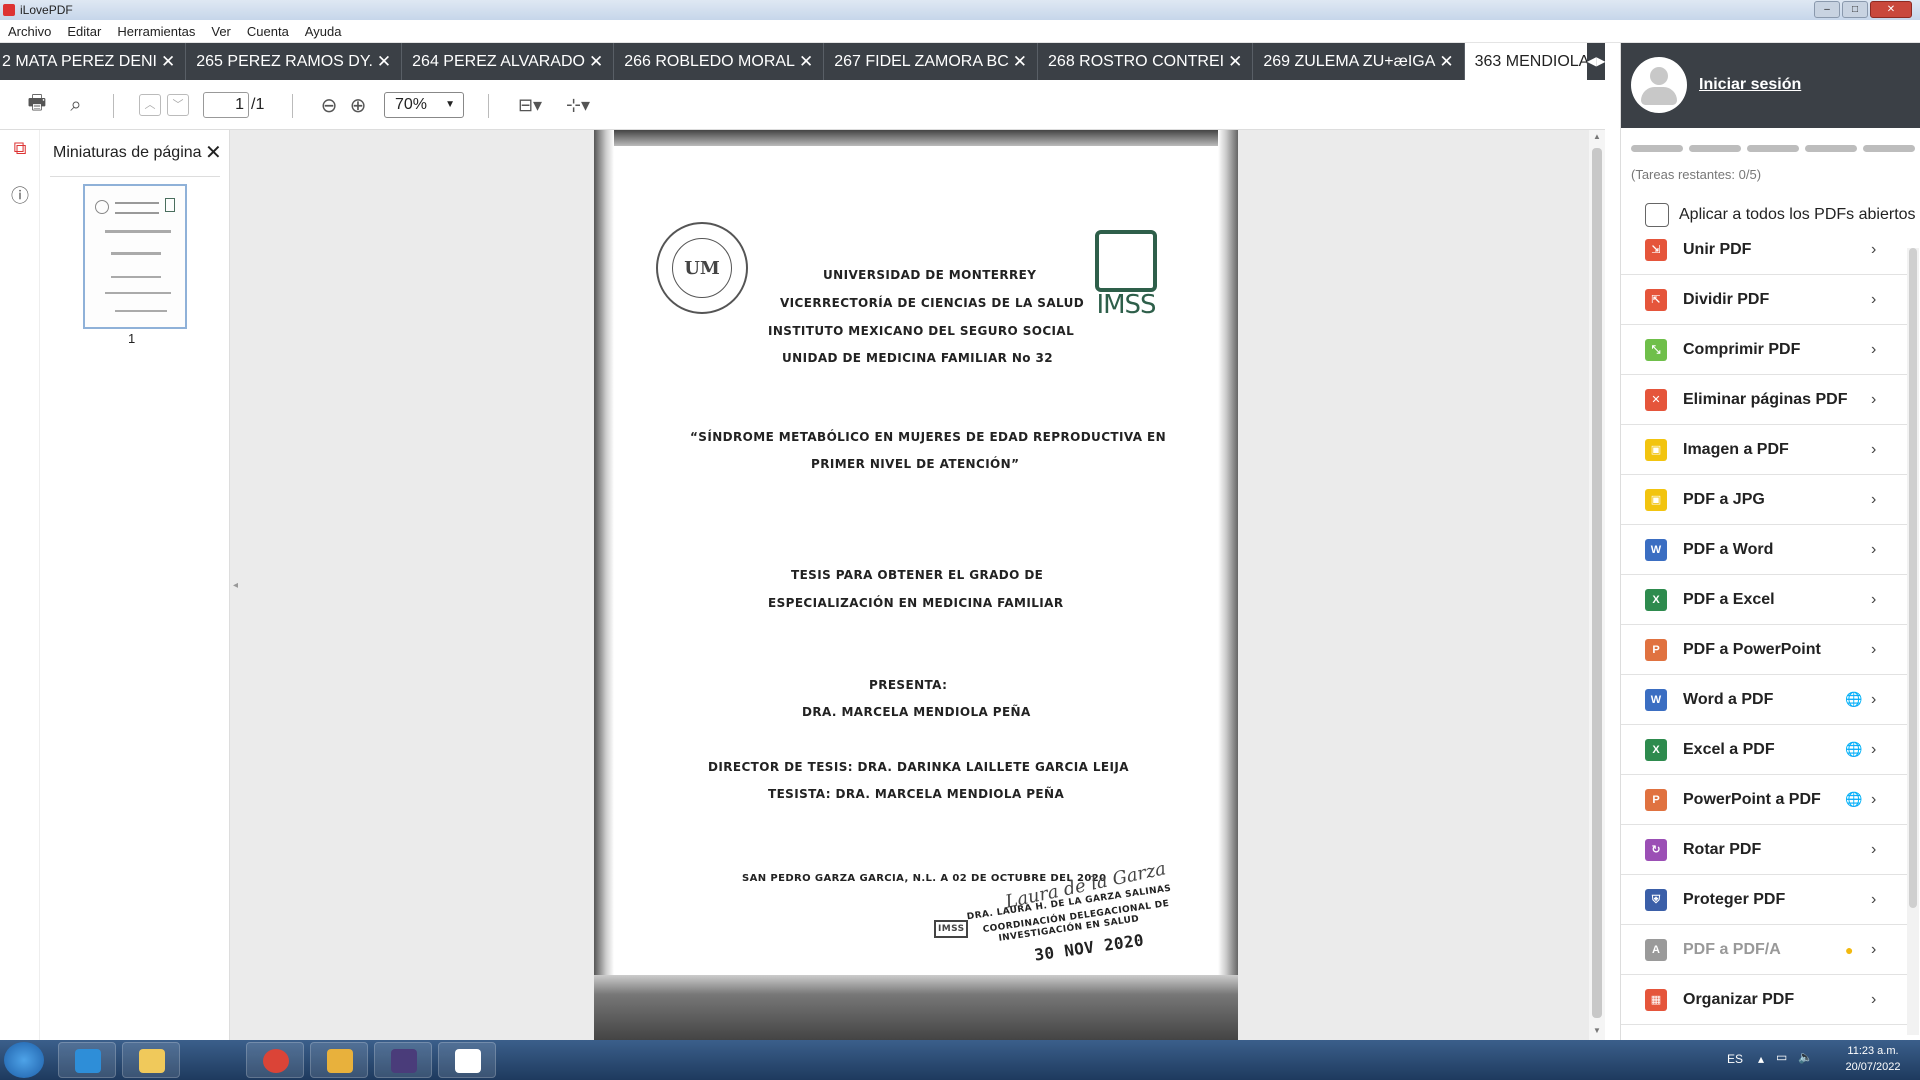 This screenshot has height=1080, width=1920. I want to click on tab-label: 266 ROBLEDO MORAL, so click(709, 61).